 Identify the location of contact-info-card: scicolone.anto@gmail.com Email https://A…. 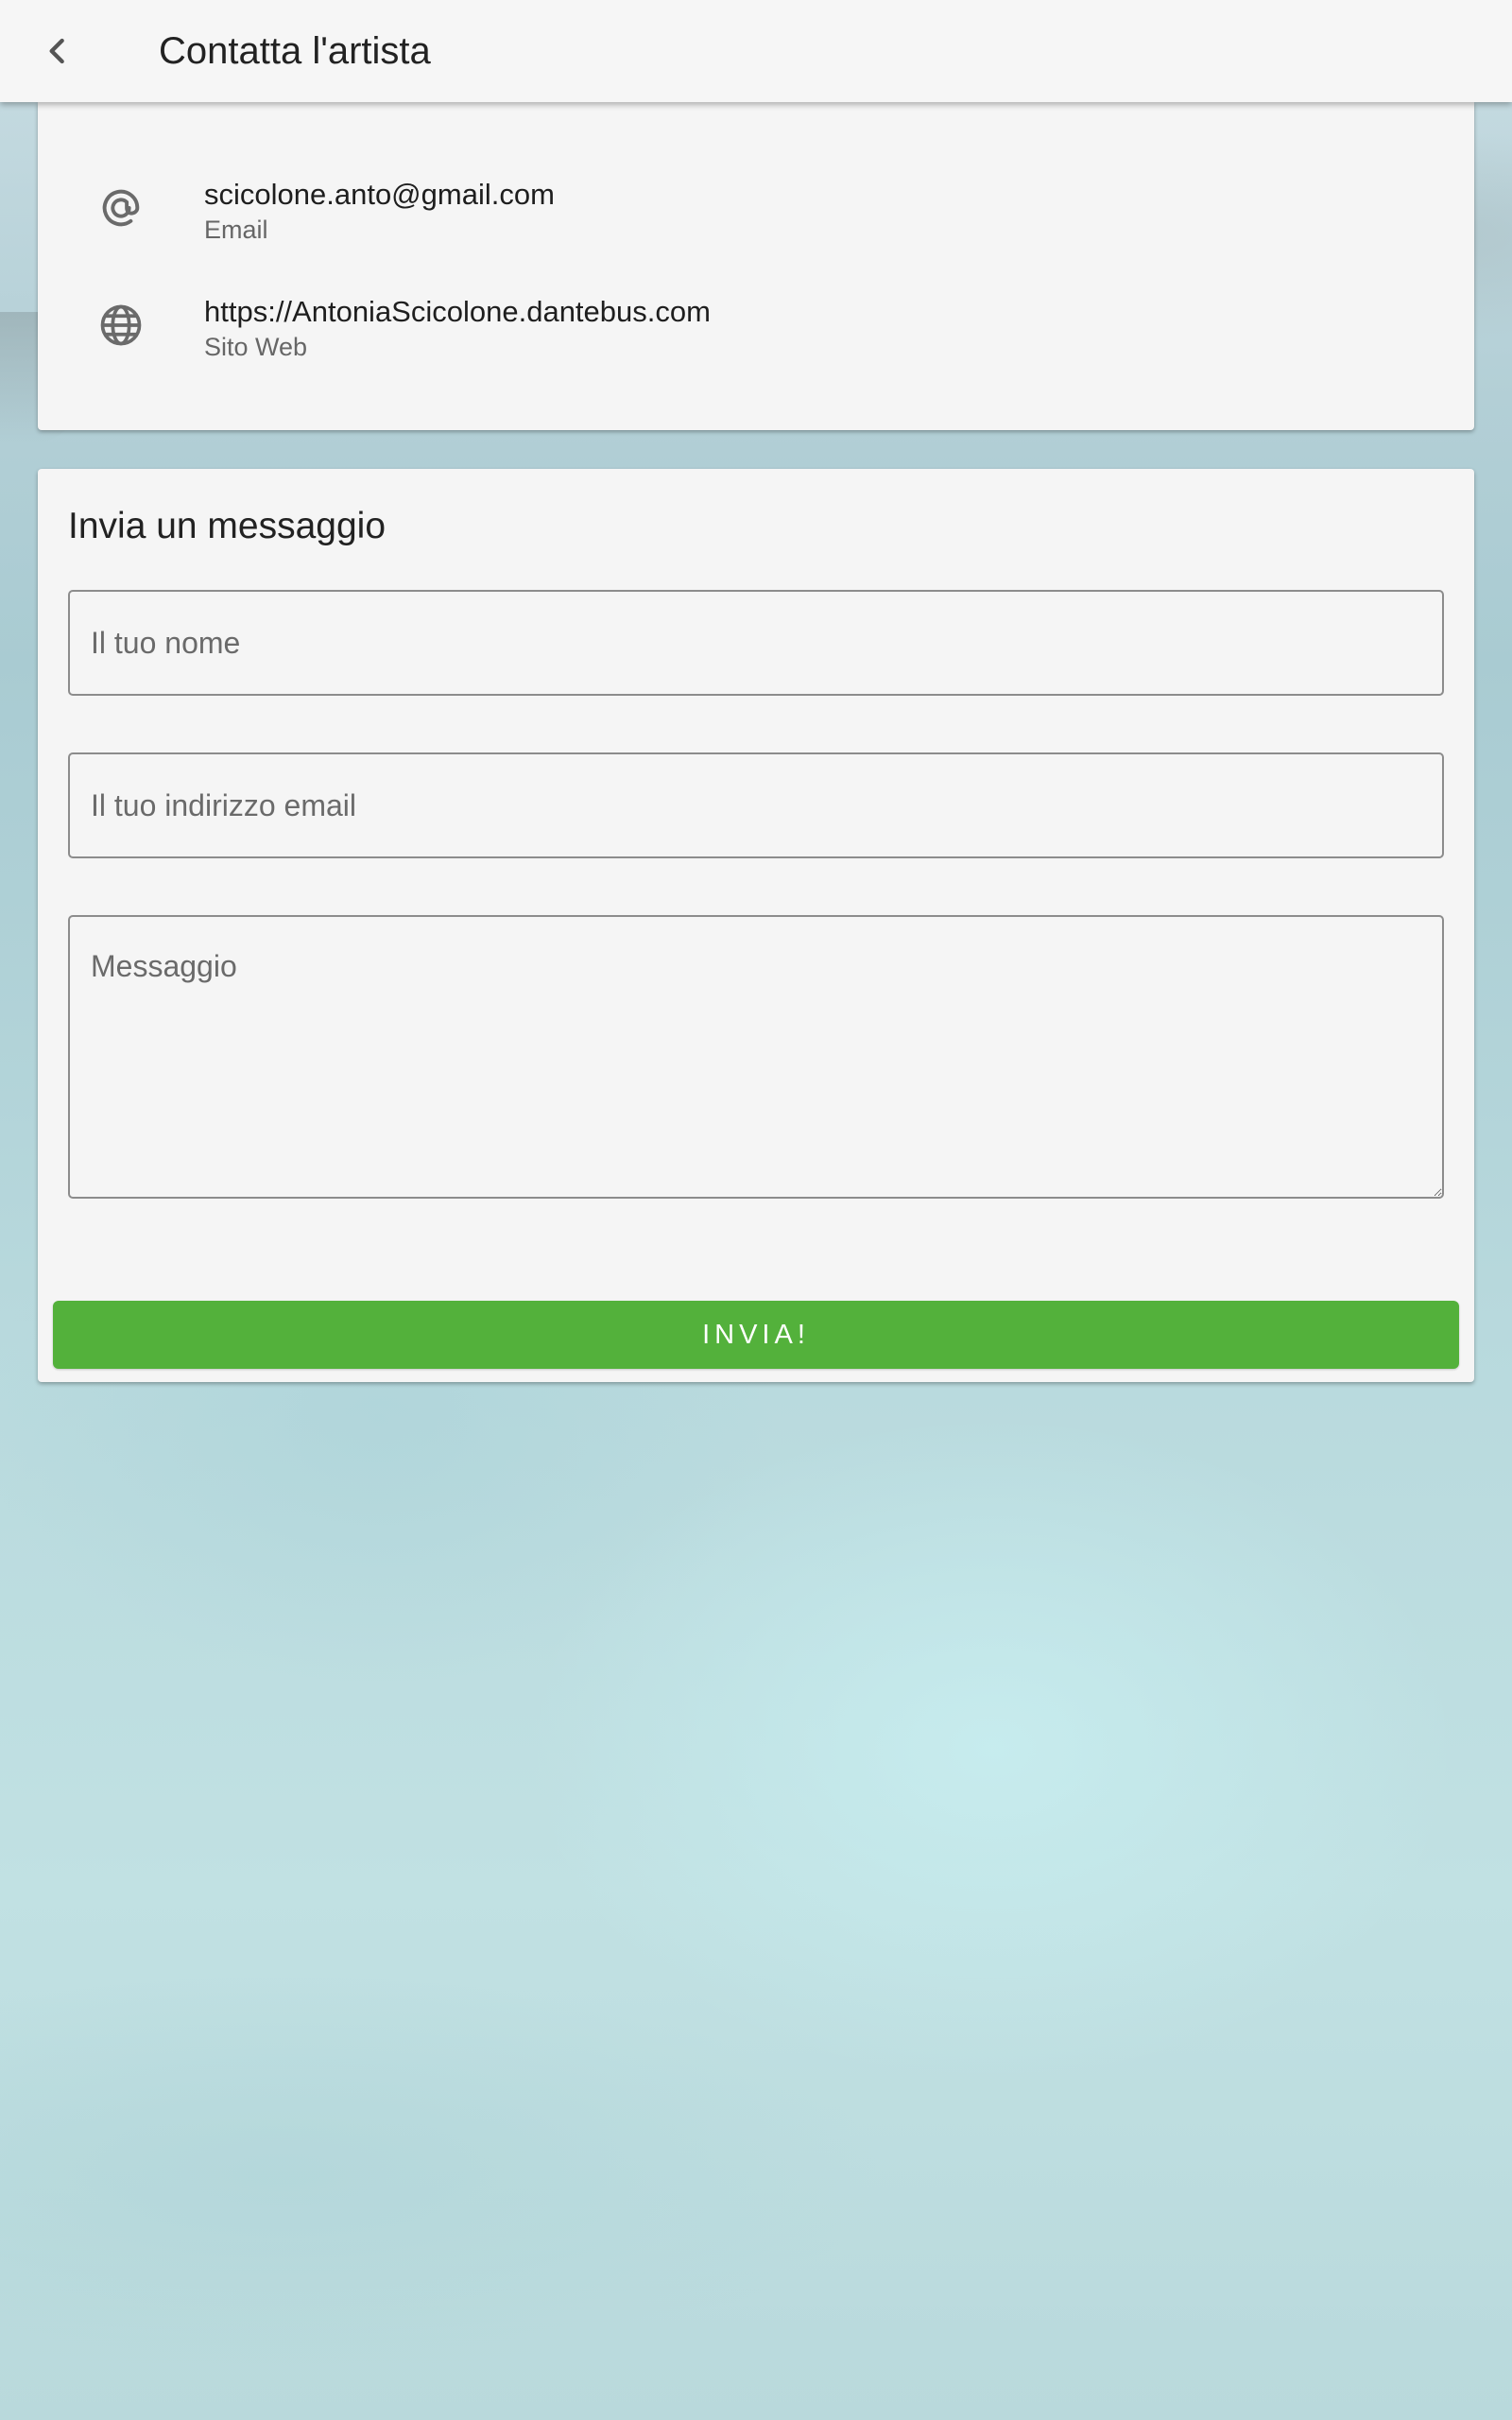
(756, 266).